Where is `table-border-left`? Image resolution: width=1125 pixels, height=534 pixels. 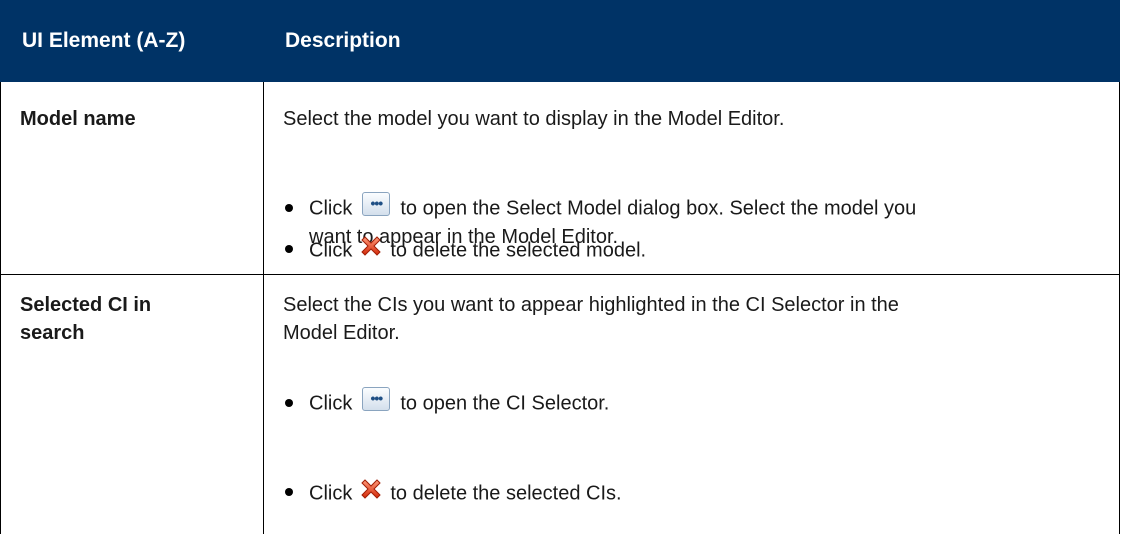
table-border-left is located at coordinates (0, 308).